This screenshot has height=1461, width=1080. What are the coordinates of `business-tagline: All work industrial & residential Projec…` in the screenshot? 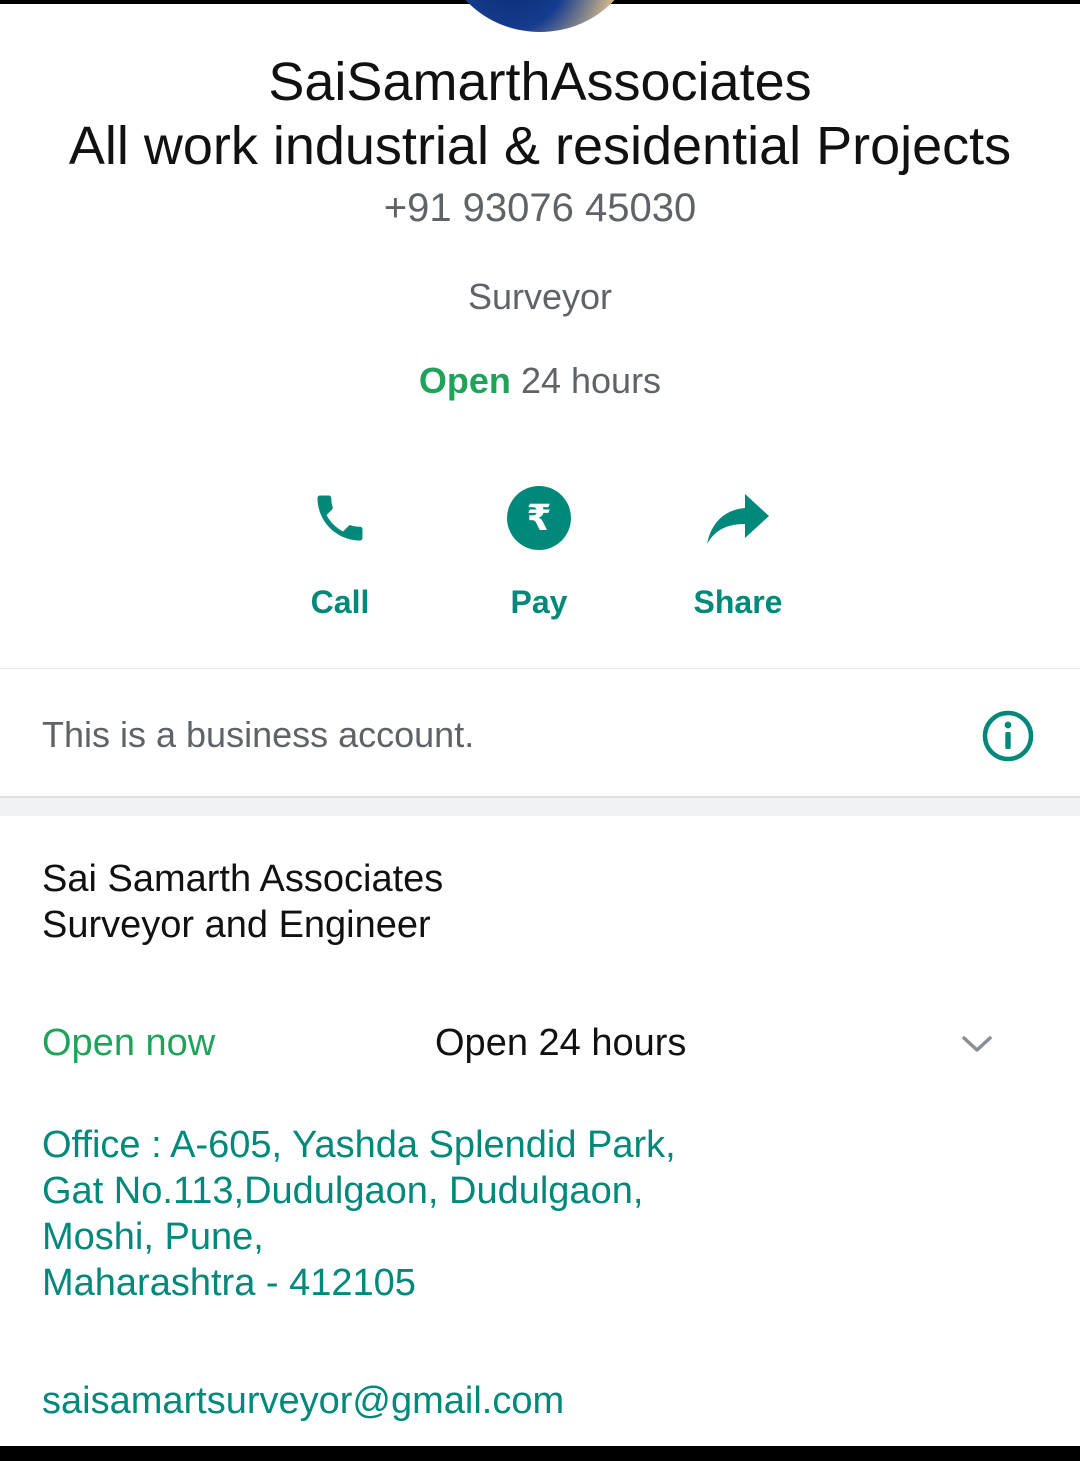 It's located at (540, 146).